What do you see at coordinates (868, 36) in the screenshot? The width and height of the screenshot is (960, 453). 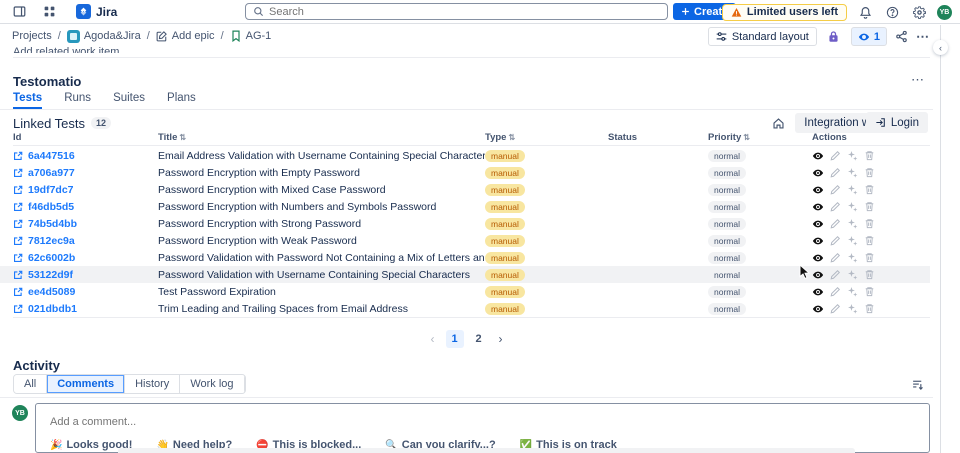 I see `watchers-button: 1` at bounding box center [868, 36].